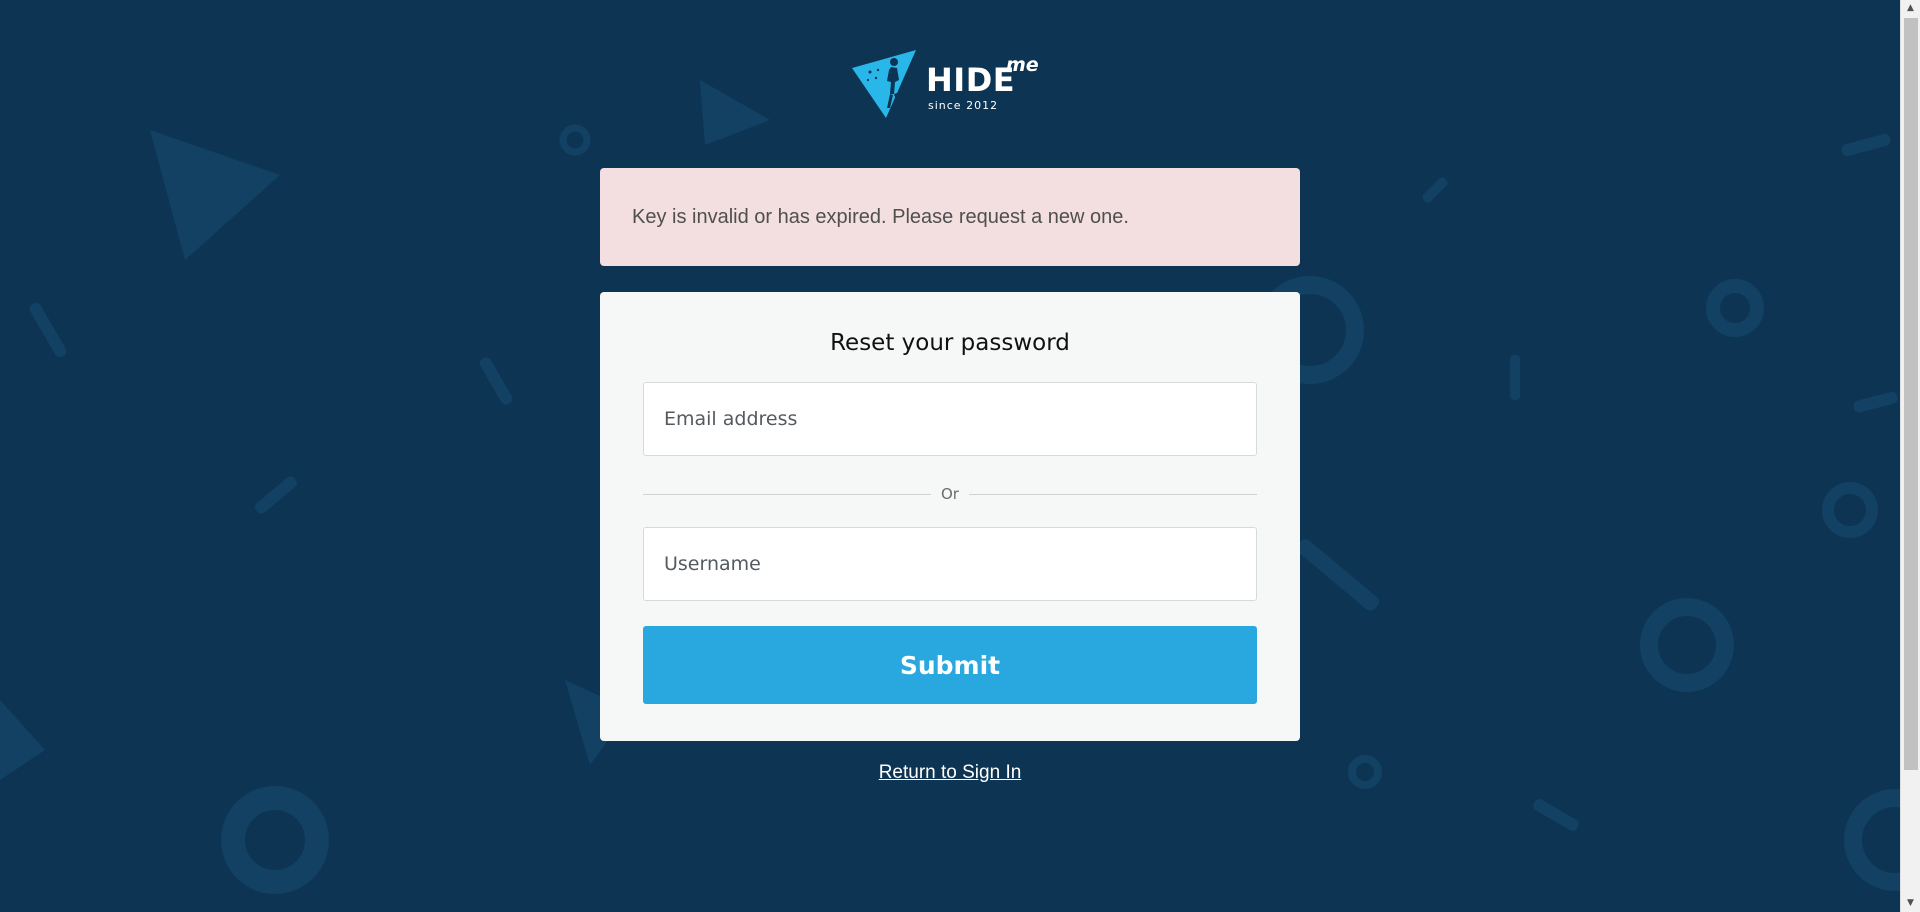 This screenshot has width=1920, height=912. Describe the element at coordinates (950, 419) in the screenshot. I see `email-field` at that location.